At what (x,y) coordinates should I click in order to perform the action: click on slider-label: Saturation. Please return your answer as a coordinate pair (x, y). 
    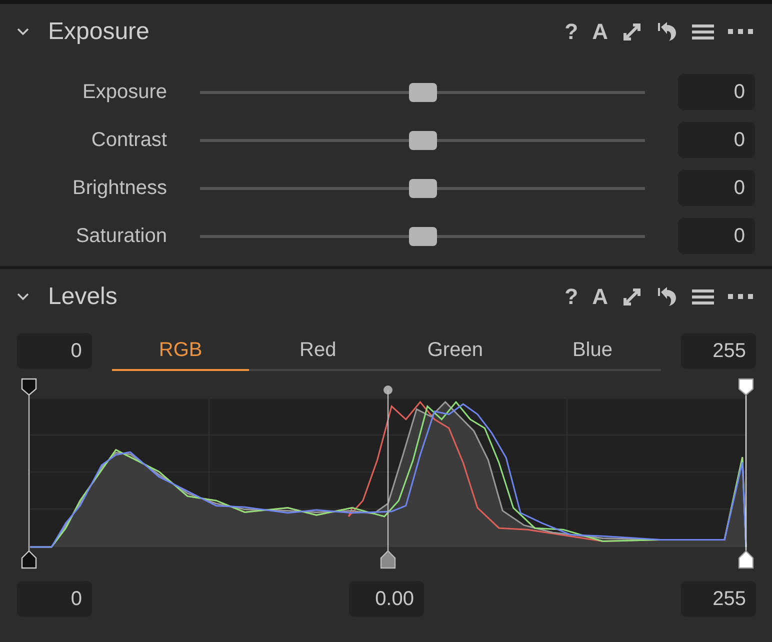
    Looking at the image, I should click on (120, 236).